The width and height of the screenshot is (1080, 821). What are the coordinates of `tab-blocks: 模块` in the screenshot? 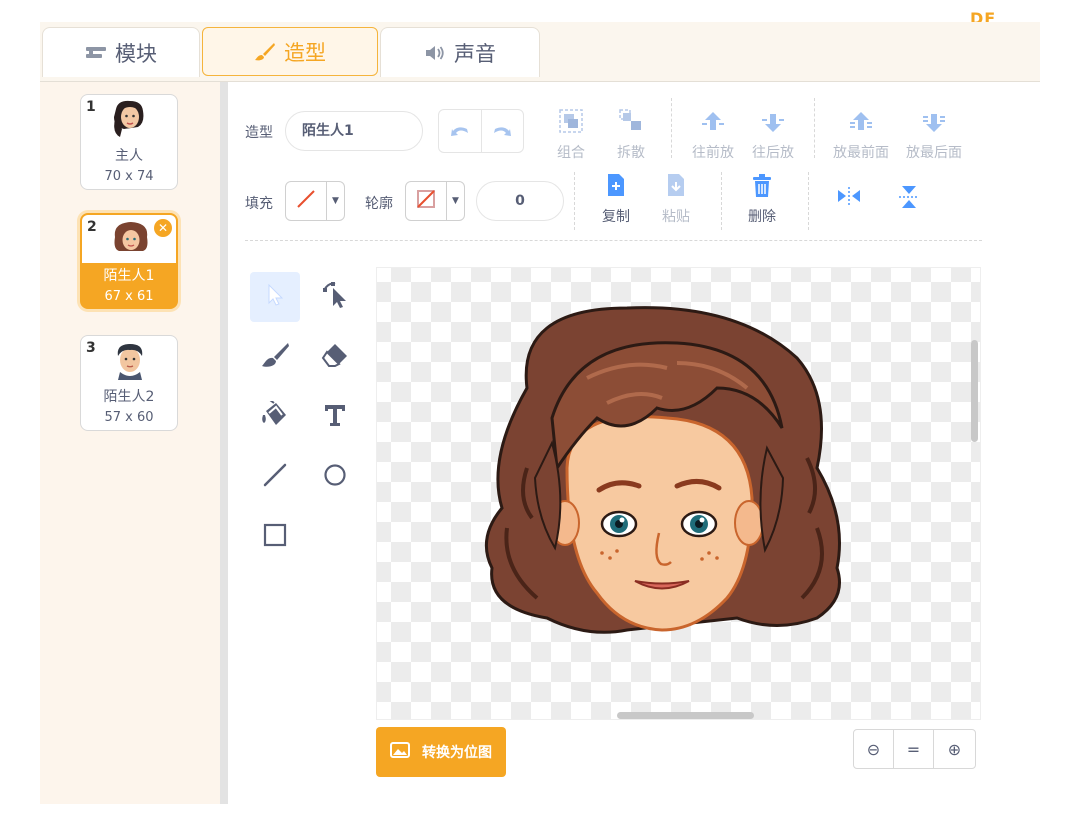 It's located at (121, 52).